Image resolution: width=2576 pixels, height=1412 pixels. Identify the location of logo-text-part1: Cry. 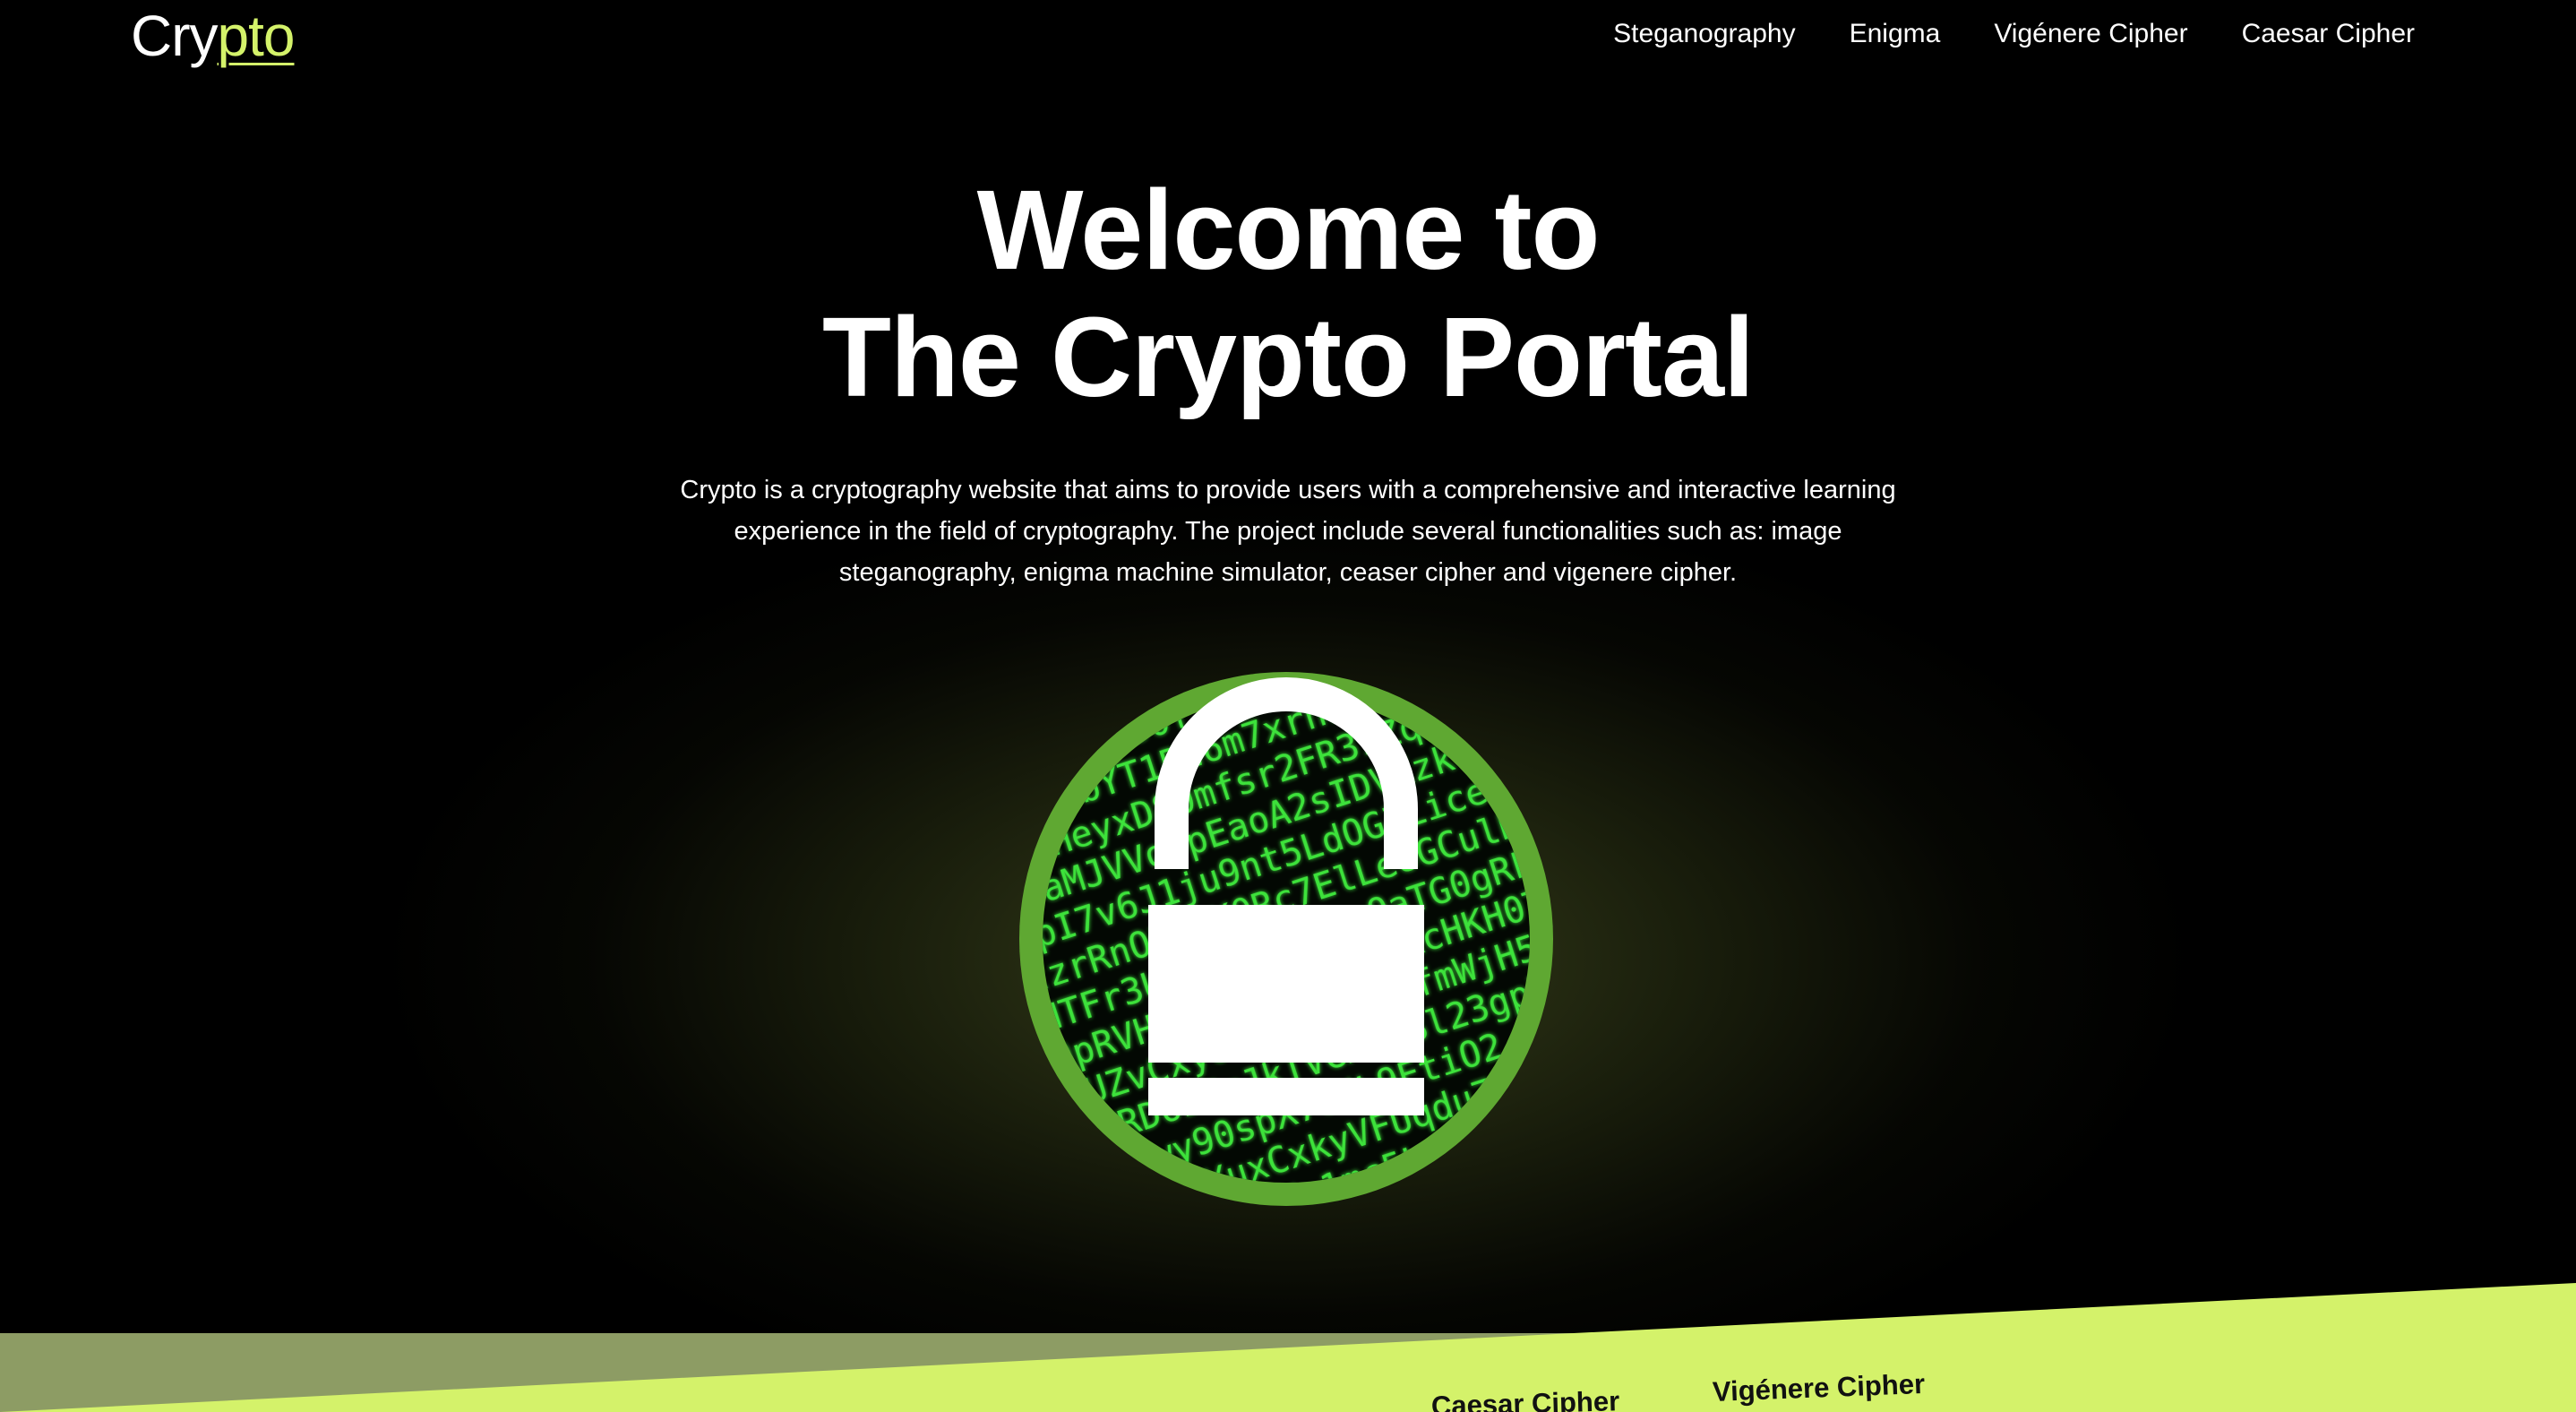
(175, 36).